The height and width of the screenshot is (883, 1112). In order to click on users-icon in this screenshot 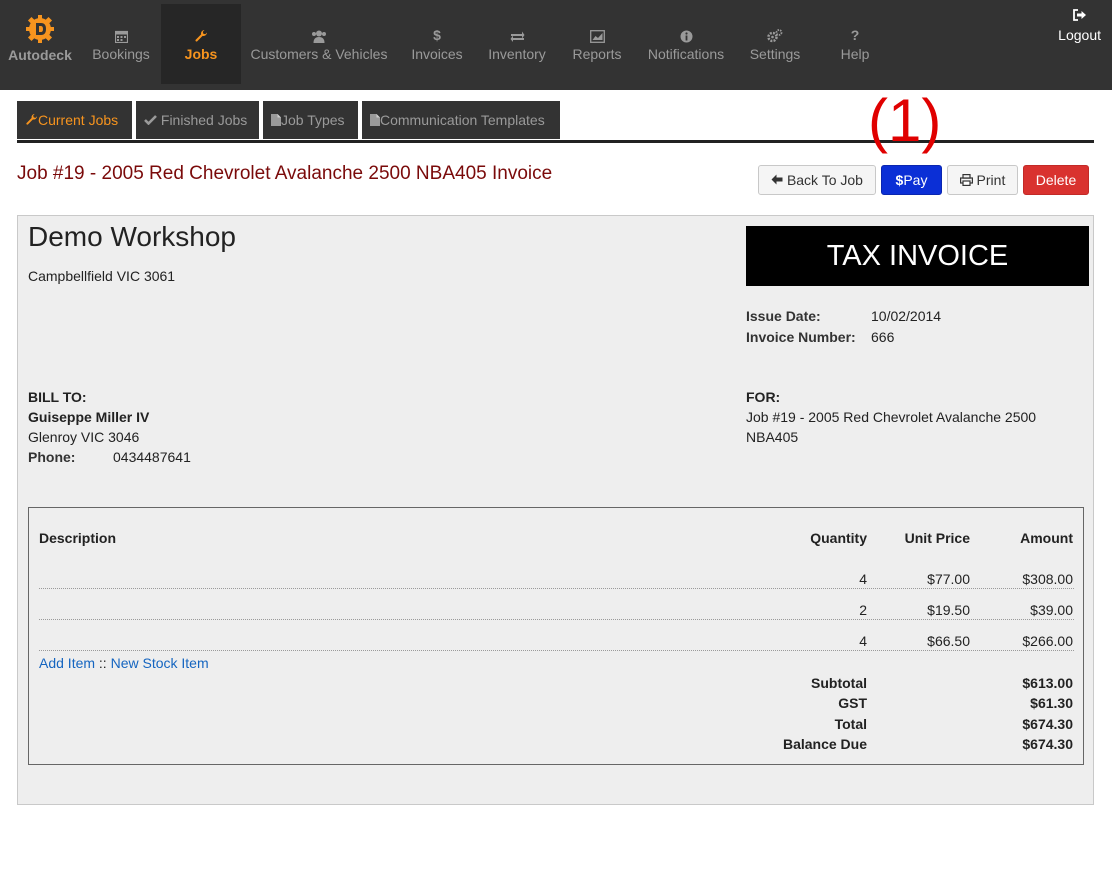, I will do `click(319, 35)`.